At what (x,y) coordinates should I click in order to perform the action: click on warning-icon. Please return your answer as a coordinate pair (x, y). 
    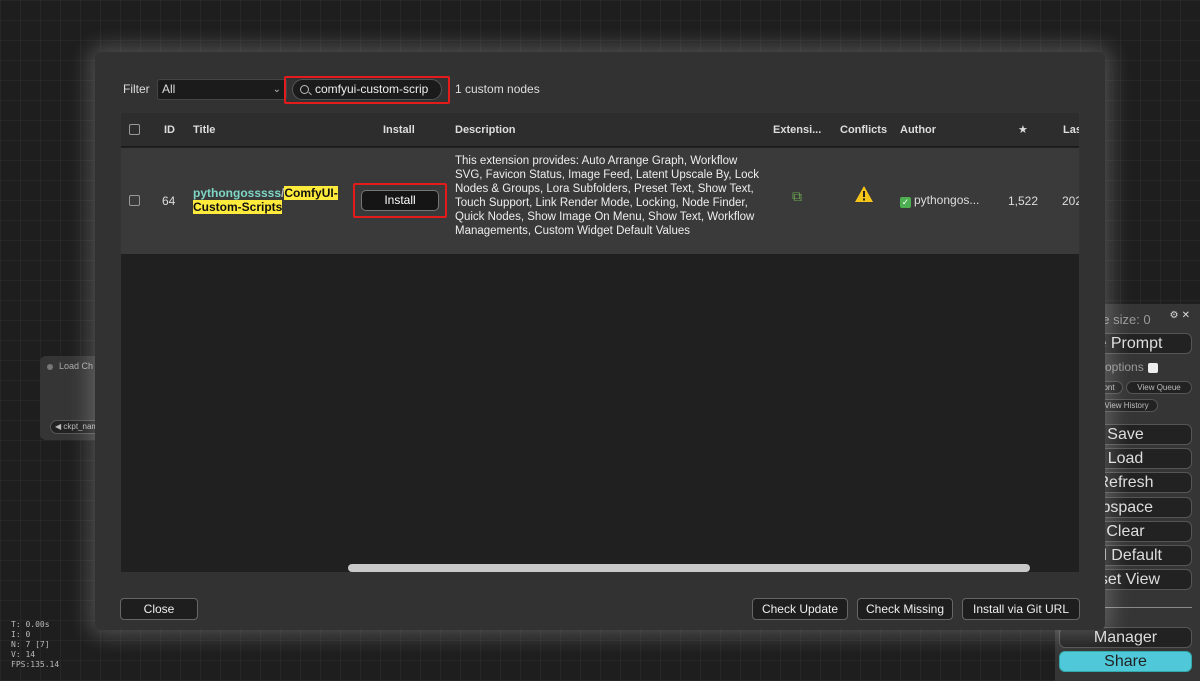
    Looking at the image, I should click on (864, 194).